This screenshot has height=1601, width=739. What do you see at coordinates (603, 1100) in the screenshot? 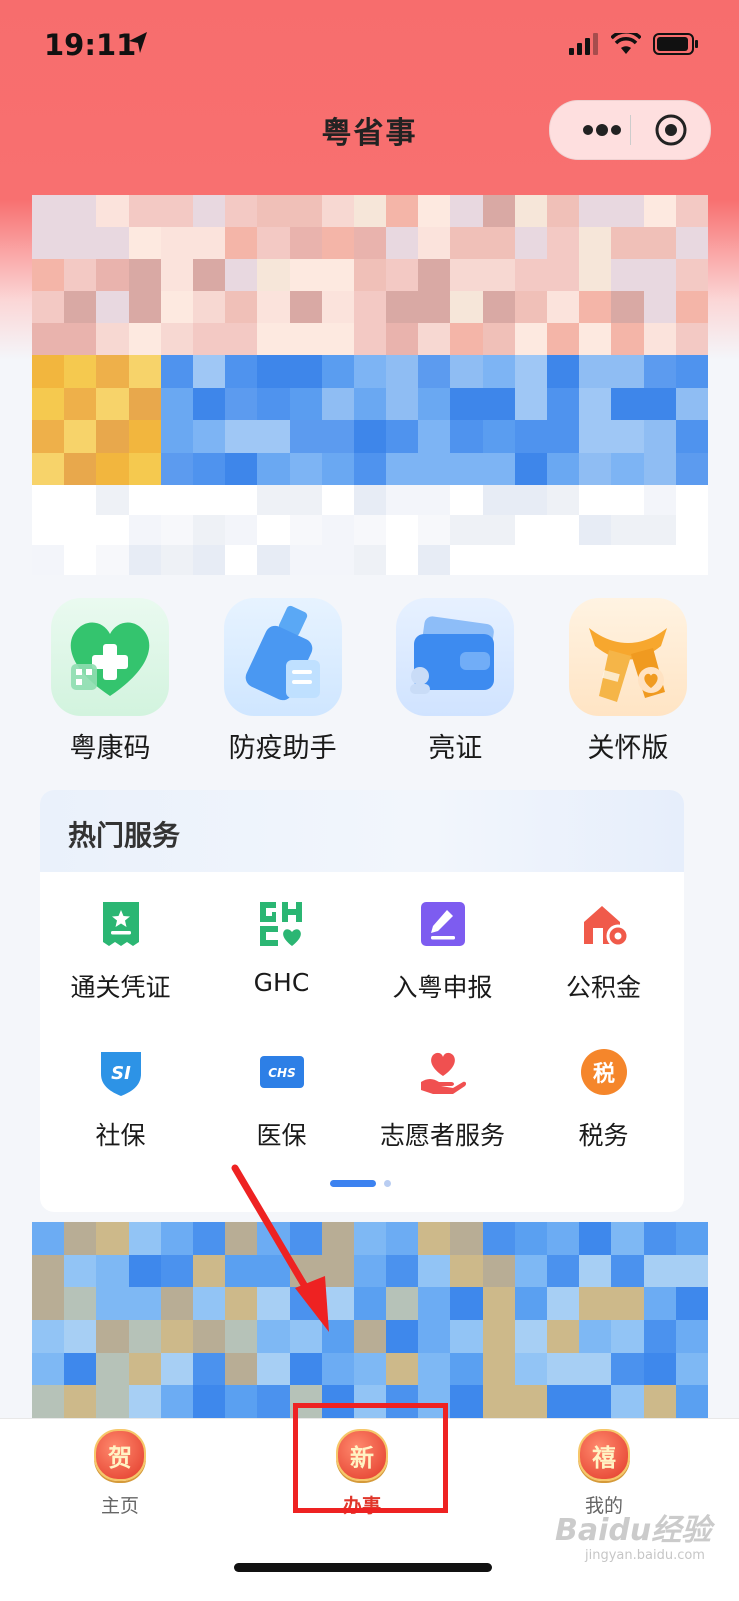
I see `service-tax: 税 税务` at bounding box center [603, 1100].